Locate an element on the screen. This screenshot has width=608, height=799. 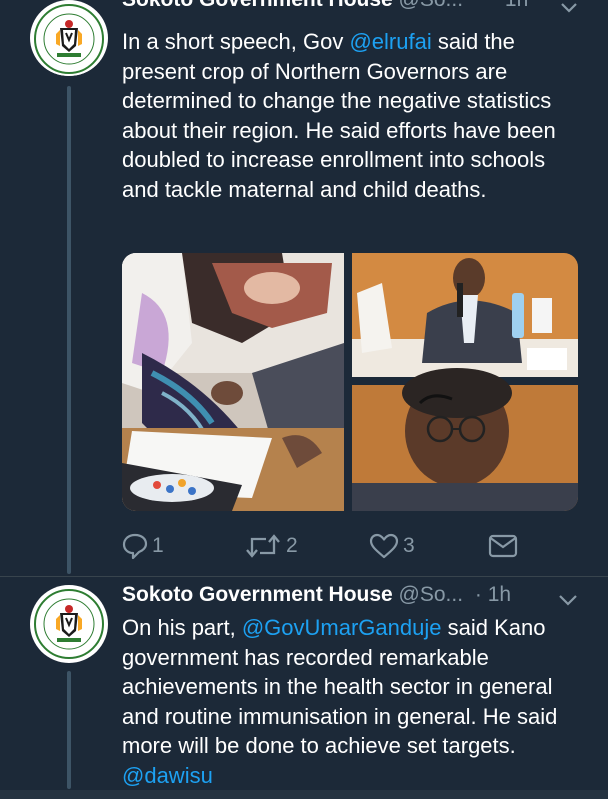
direct-message-button is located at coordinates (503, 546).